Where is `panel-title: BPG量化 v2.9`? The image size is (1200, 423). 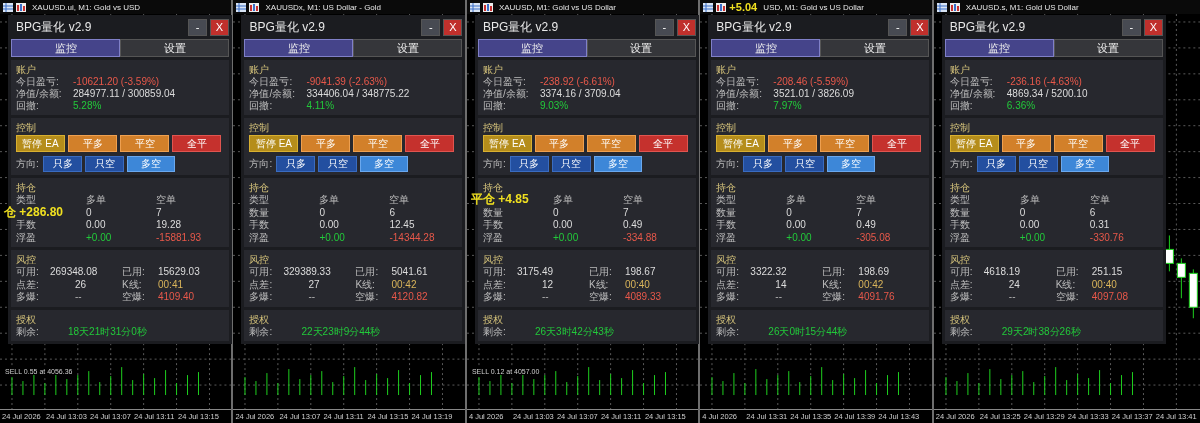
panel-title: BPG量化 v2.9 is located at coordinates (754, 27).